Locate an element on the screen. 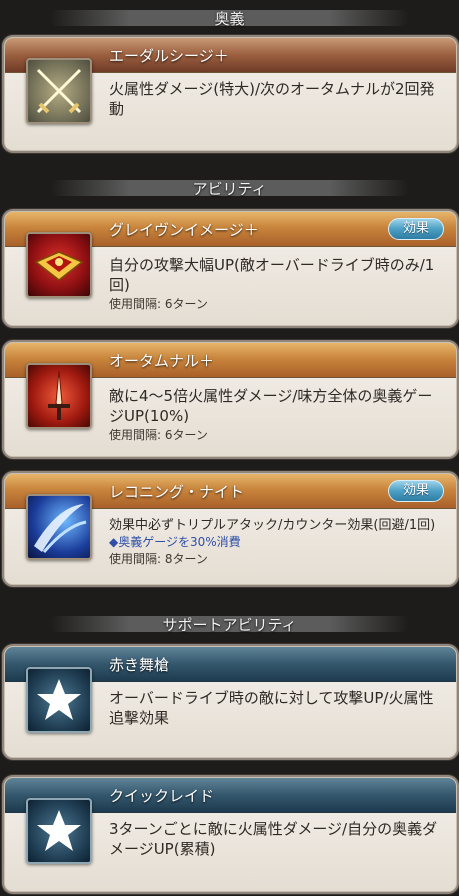 This screenshot has width=459, height=896. support-name-2: クイックレイド is located at coordinates (162, 796).